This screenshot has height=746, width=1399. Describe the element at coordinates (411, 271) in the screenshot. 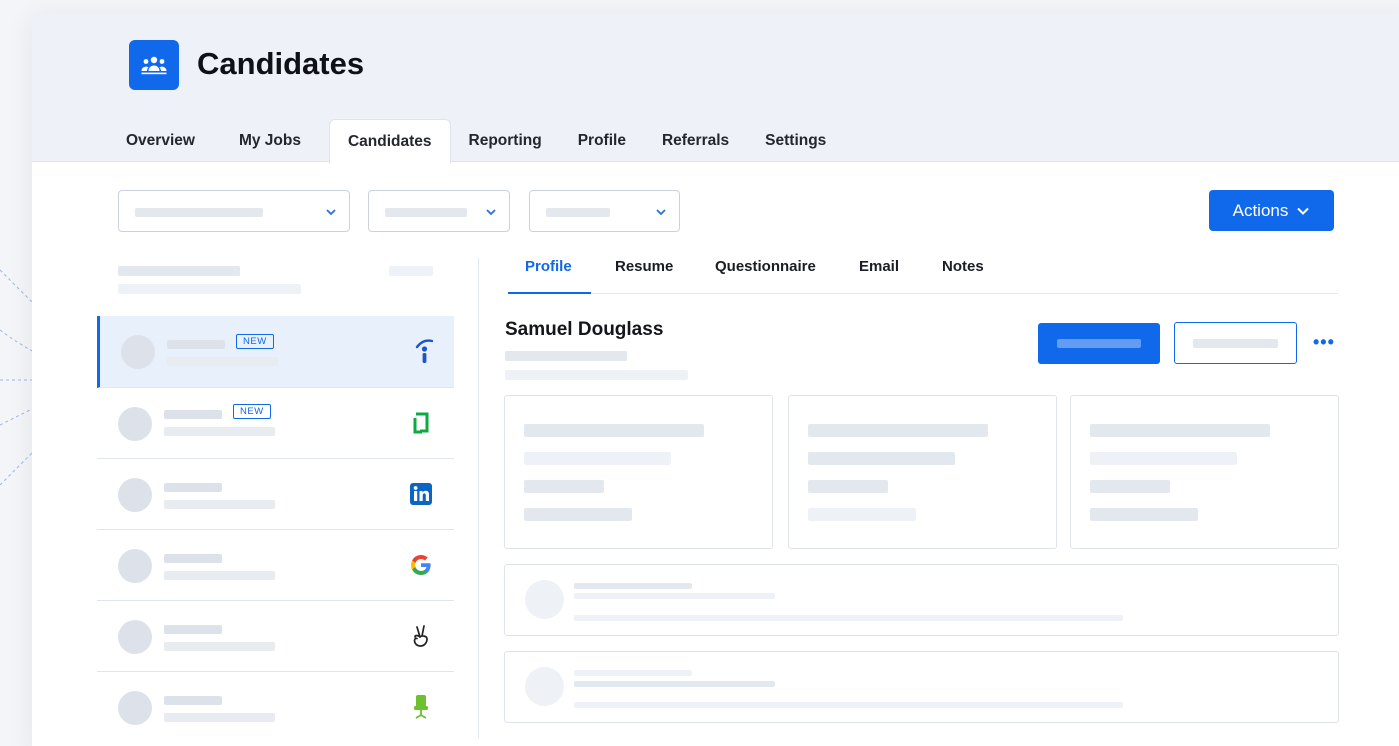

I see `list-header-count-placeholder` at that location.